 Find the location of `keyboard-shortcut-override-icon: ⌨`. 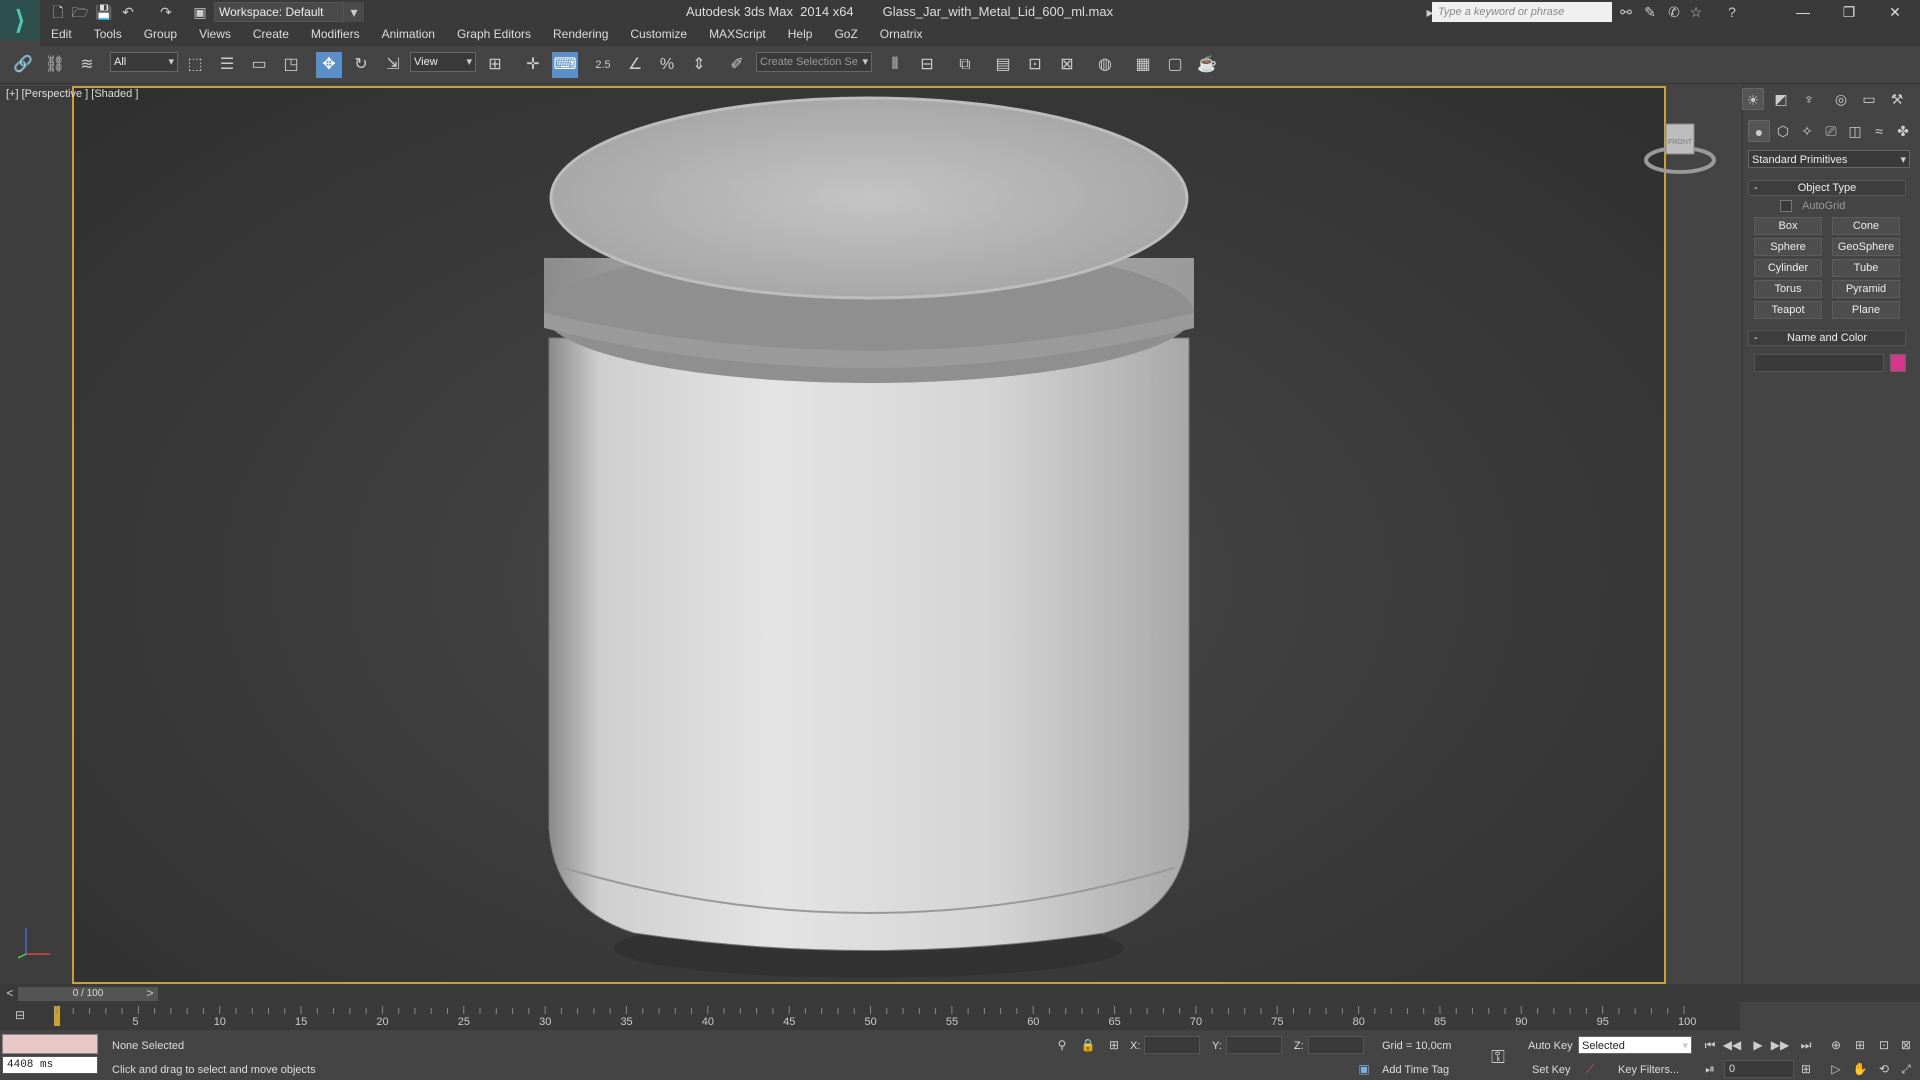

keyboard-shortcut-override-icon: ⌨ is located at coordinates (565, 65).